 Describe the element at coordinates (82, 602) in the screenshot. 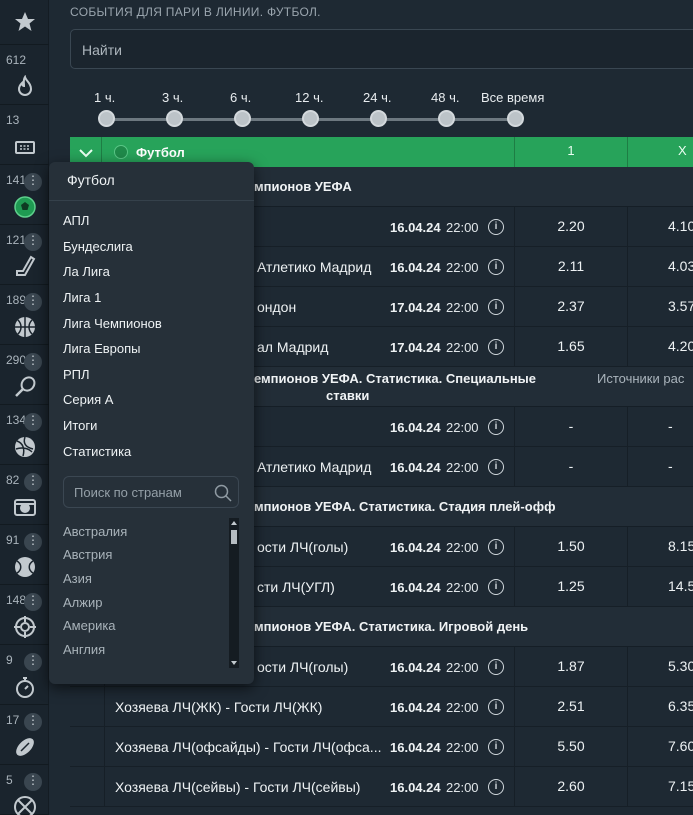

I see `country-item: Алжир` at that location.